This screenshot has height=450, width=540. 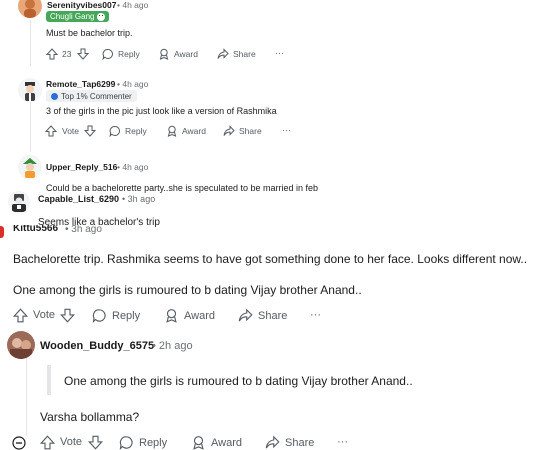 I want to click on username: Remote_Tap6299, so click(x=80, y=84).